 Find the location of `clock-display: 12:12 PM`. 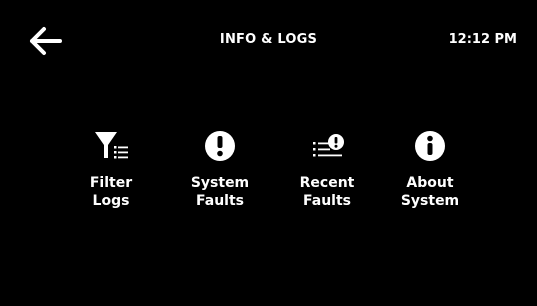

clock-display: 12:12 PM is located at coordinates (482, 39).